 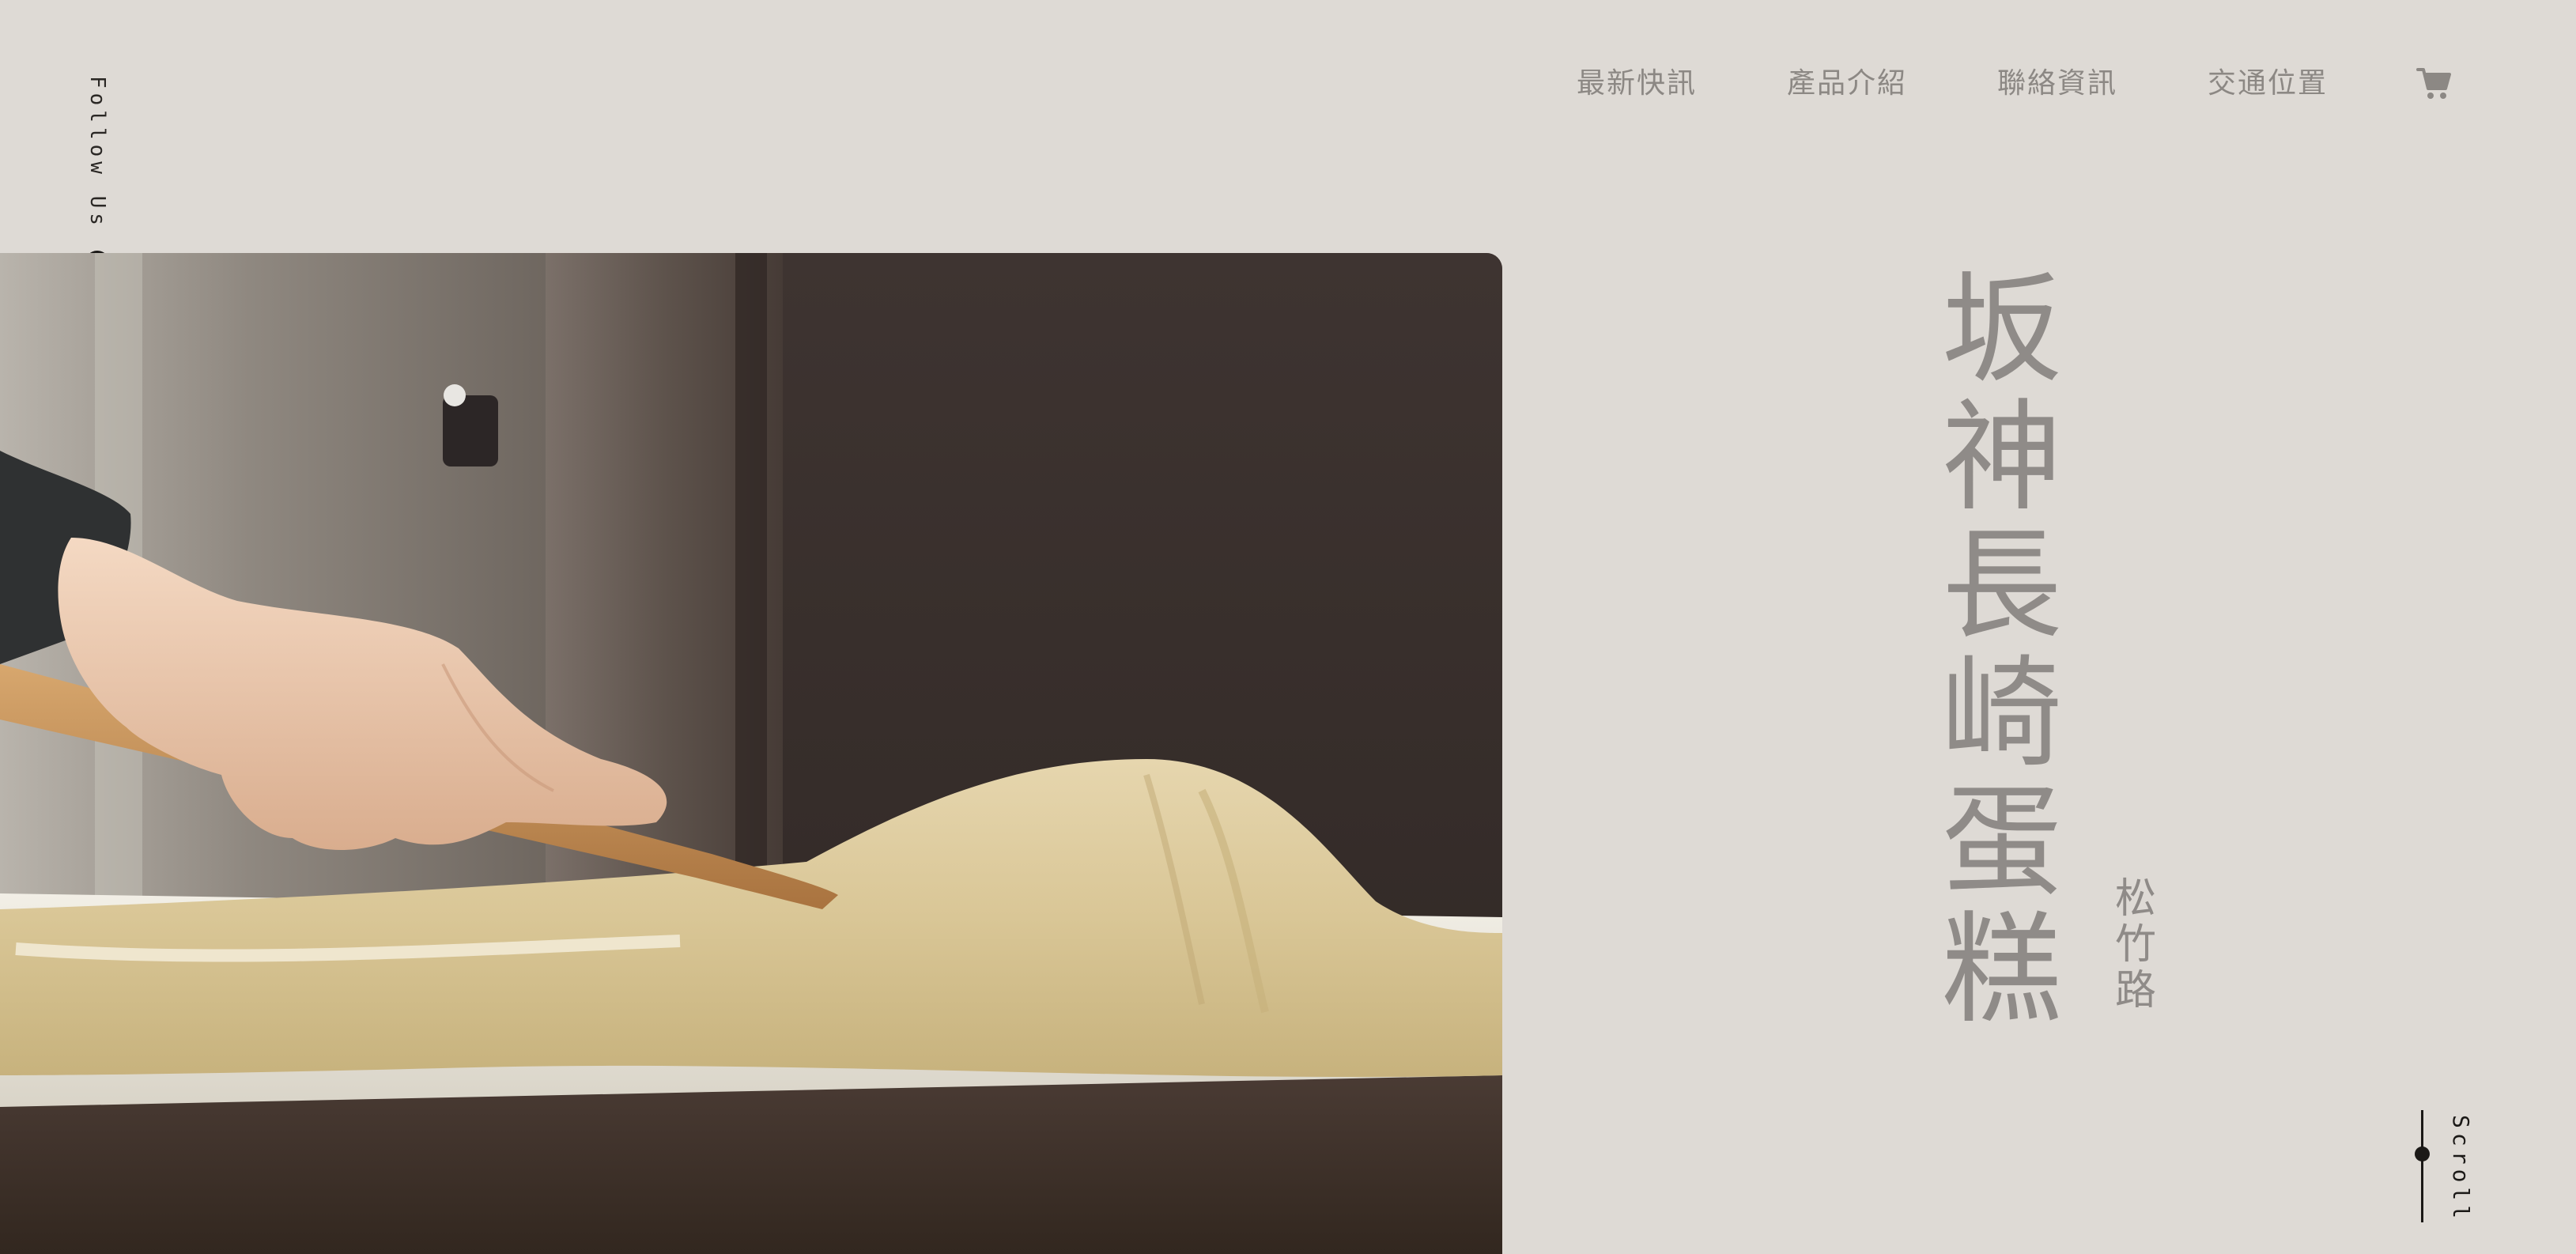 I want to click on title-char: 坂, so click(x=2002, y=329).